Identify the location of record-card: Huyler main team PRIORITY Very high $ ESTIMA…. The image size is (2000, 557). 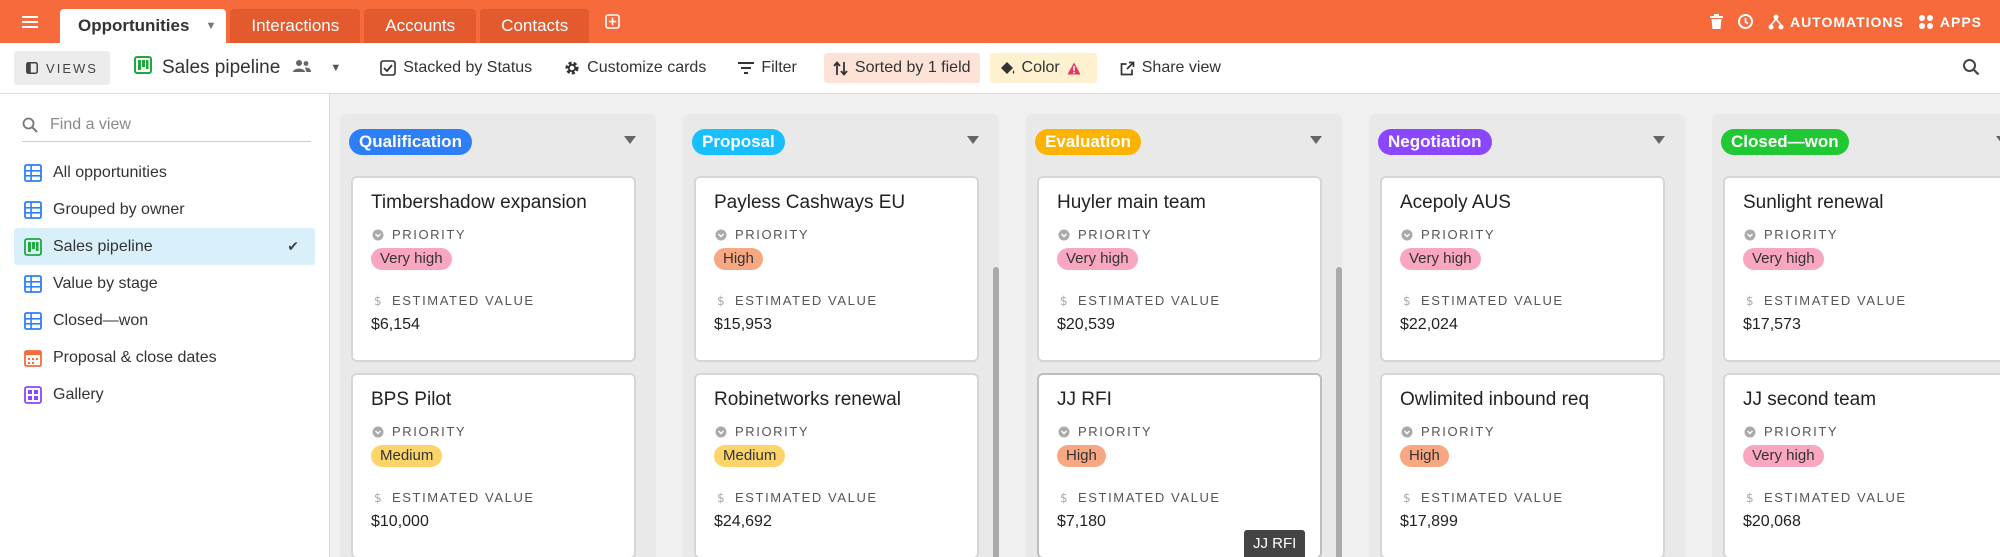
(1179, 269).